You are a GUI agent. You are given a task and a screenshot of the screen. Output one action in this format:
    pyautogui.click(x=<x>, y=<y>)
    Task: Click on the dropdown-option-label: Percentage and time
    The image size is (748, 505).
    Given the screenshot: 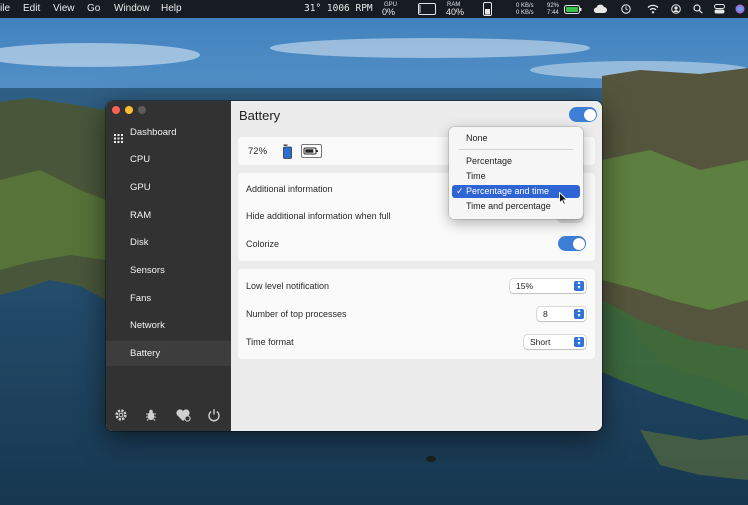 What is the action you would take?
    pyautogui.click(x=508, y=191)
    